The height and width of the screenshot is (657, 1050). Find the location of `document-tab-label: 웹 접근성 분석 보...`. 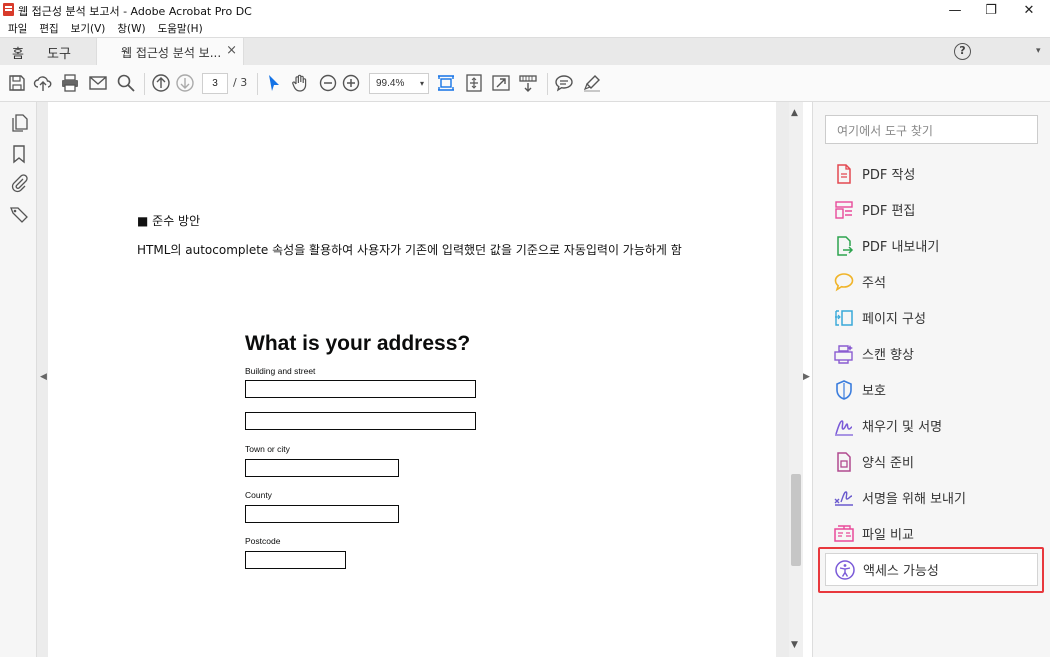

document-tab-label: 웹 접근성 분석 보... is located at coordinates (171, 53).